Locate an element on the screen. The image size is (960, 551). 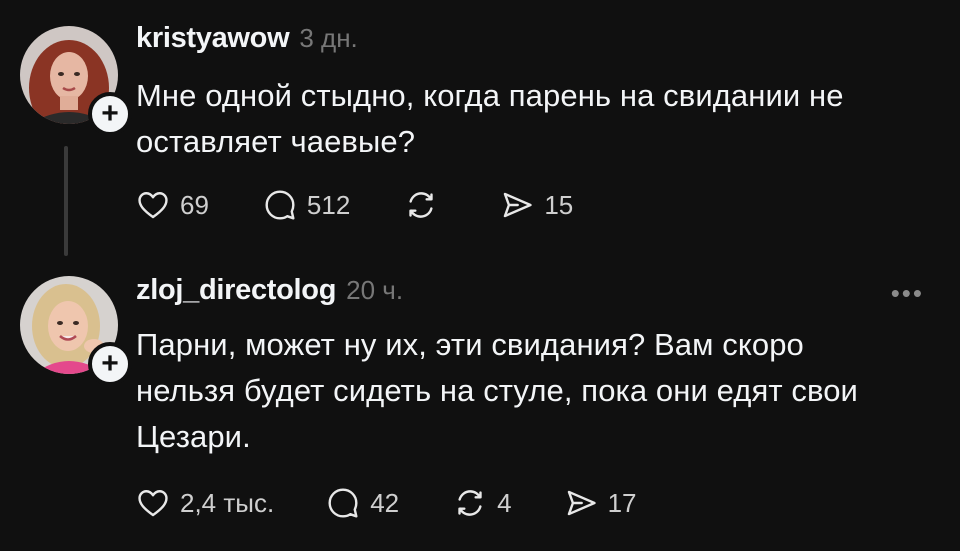
reply-count: 512 is located at coordinates (328, 204).